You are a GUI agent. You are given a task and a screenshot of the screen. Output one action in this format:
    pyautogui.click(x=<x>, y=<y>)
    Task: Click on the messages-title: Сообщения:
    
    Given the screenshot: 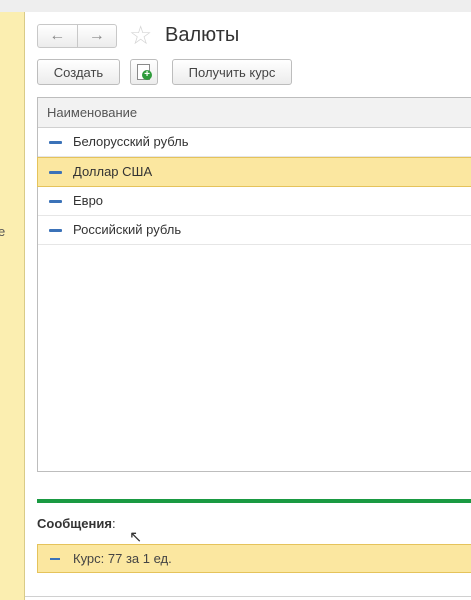 What is the action you would take?
    pyautogui.click(x=76, y=523)
    